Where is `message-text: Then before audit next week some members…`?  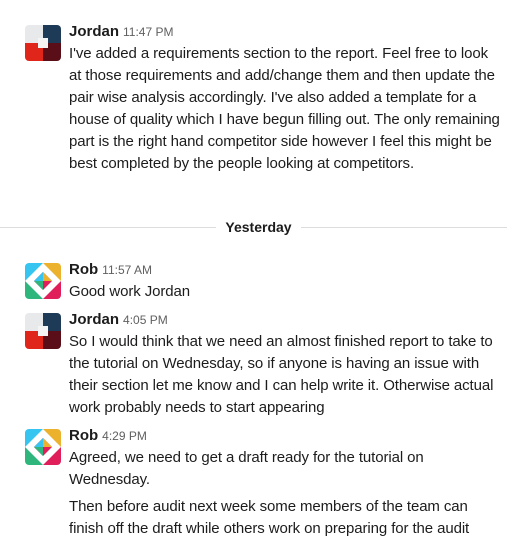 message-text: Then before audit next week some members… is located at coordinates (269, 517).